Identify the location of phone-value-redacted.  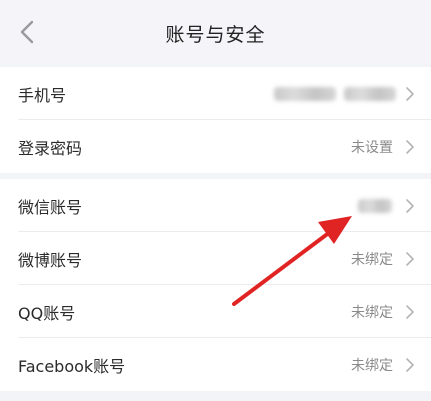
(305, 94).